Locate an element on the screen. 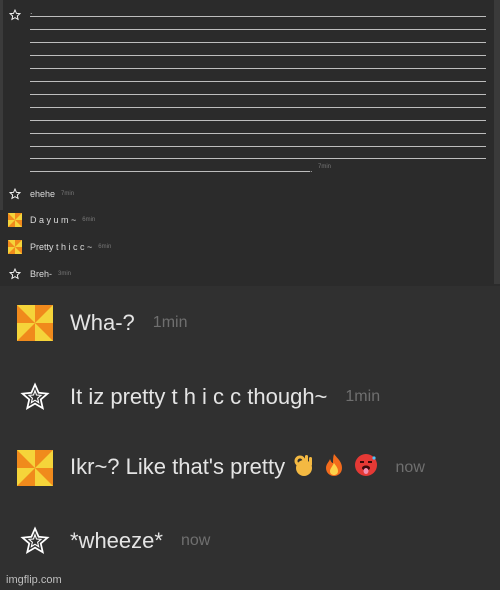 The image size is (500, 590). fire-icon is located at coordinates (334, 468).